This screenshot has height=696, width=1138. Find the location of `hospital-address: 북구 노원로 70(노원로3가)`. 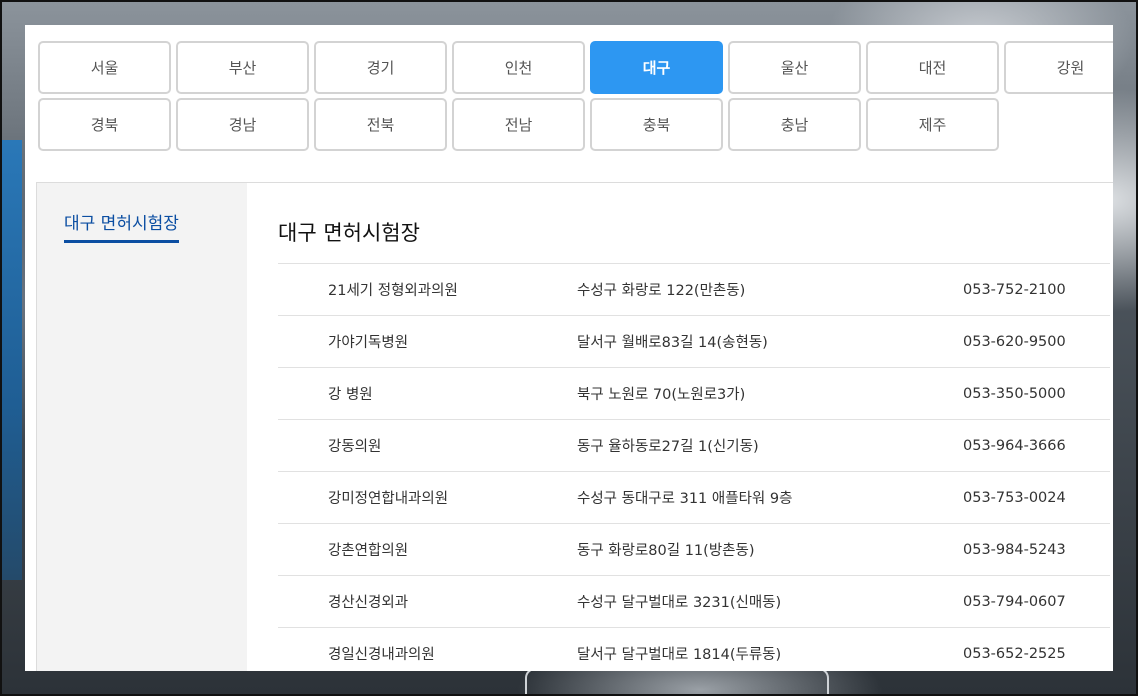

hospital-address: 북구 노원로 70(노원로3가) is located at coordinates (661, 395).